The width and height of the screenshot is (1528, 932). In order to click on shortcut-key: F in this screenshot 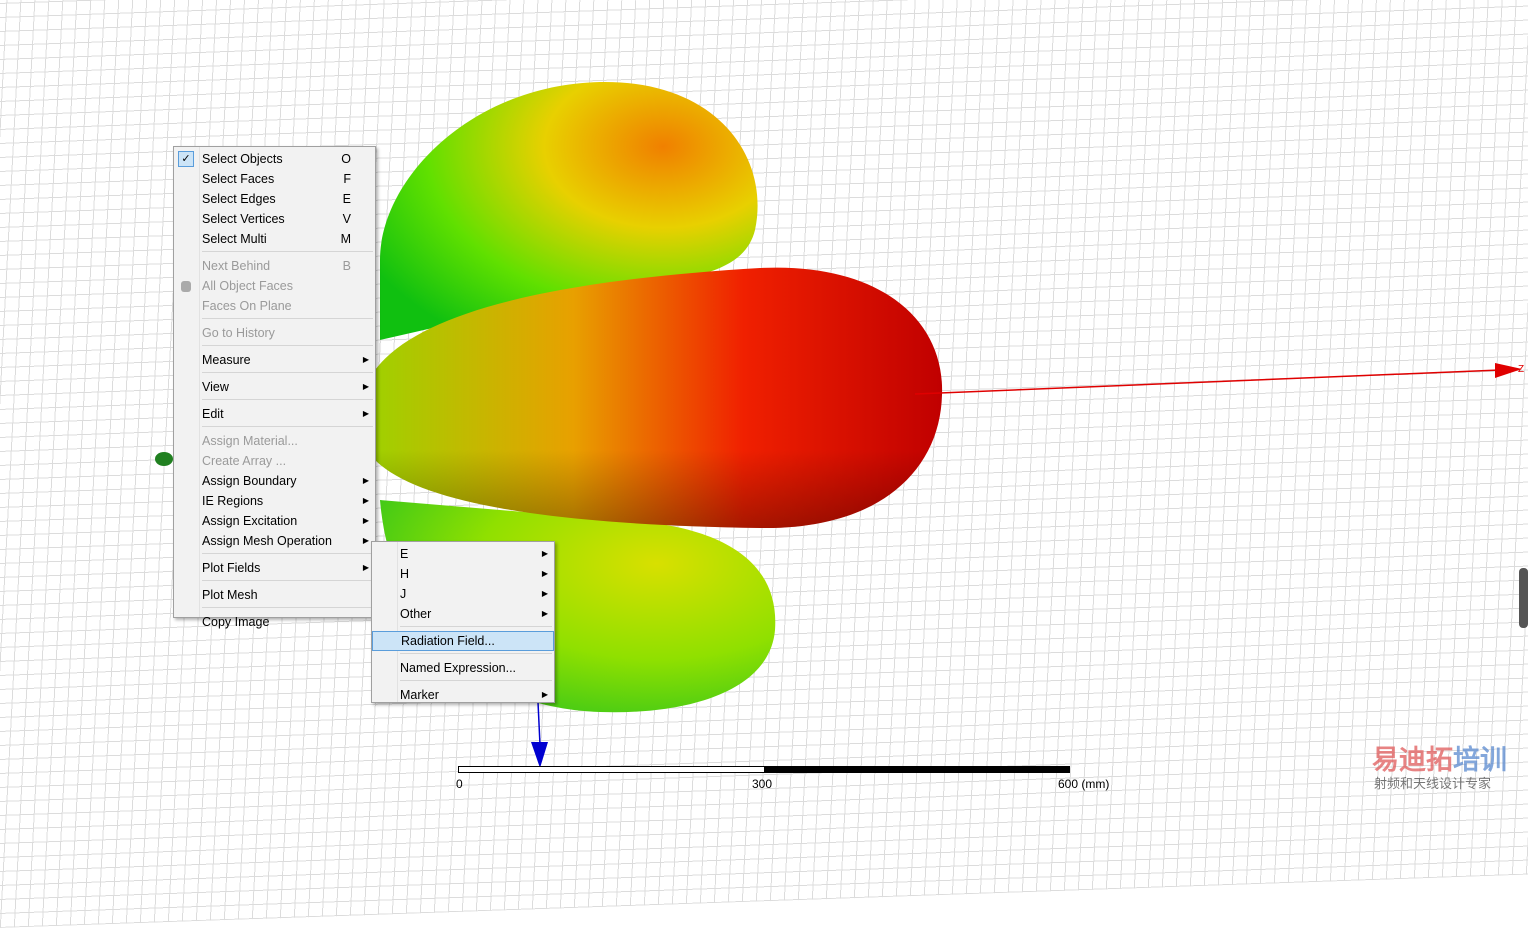, I will do `click(347, 179)`.